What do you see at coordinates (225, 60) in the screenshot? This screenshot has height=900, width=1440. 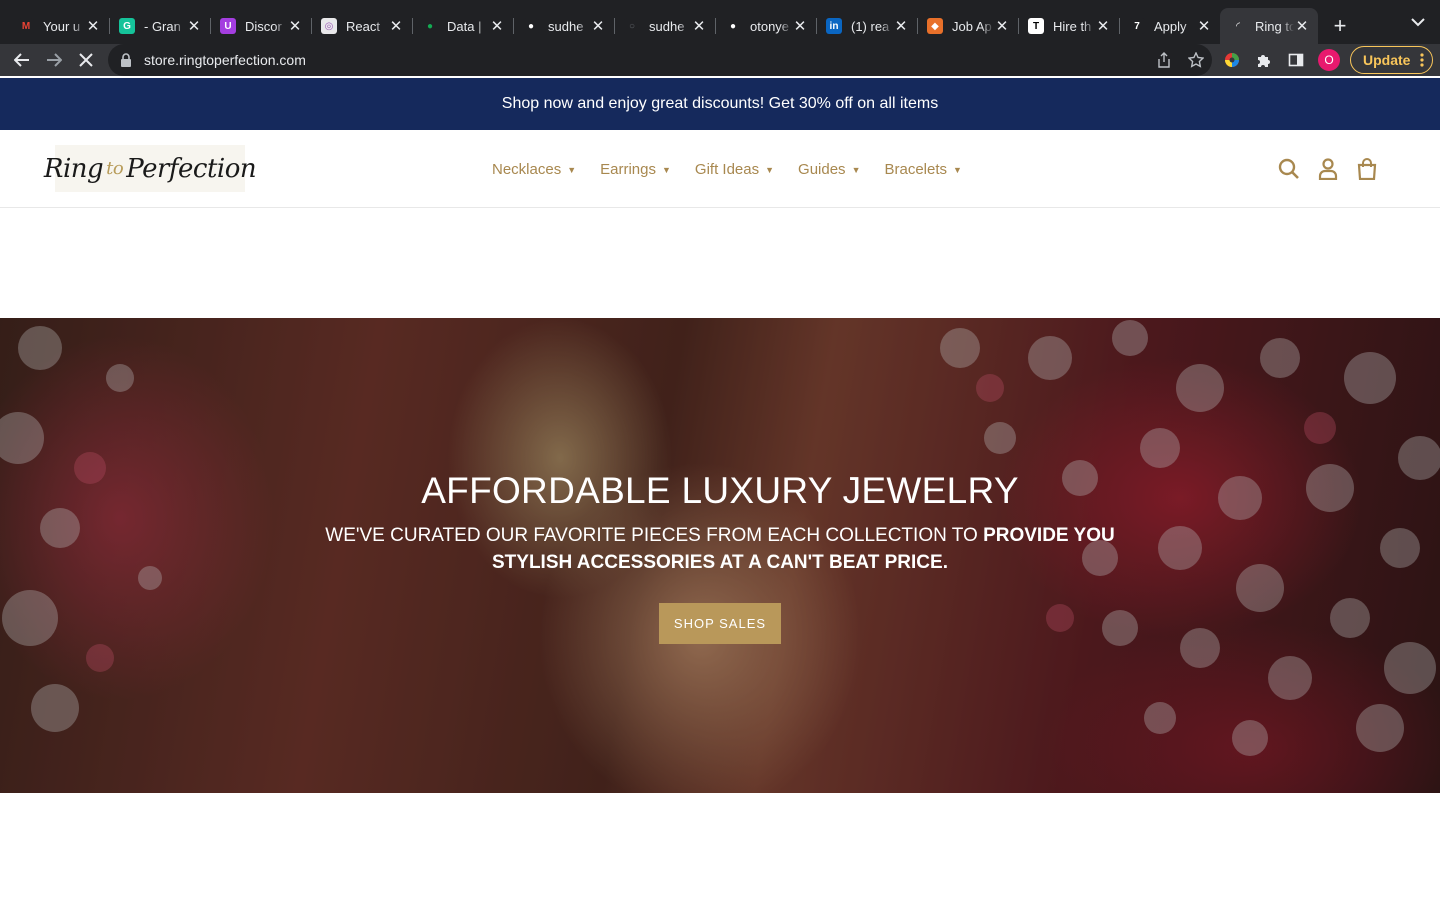 I see `url-text: store.ringtoperfection.com` at bounding box center [225, 60].